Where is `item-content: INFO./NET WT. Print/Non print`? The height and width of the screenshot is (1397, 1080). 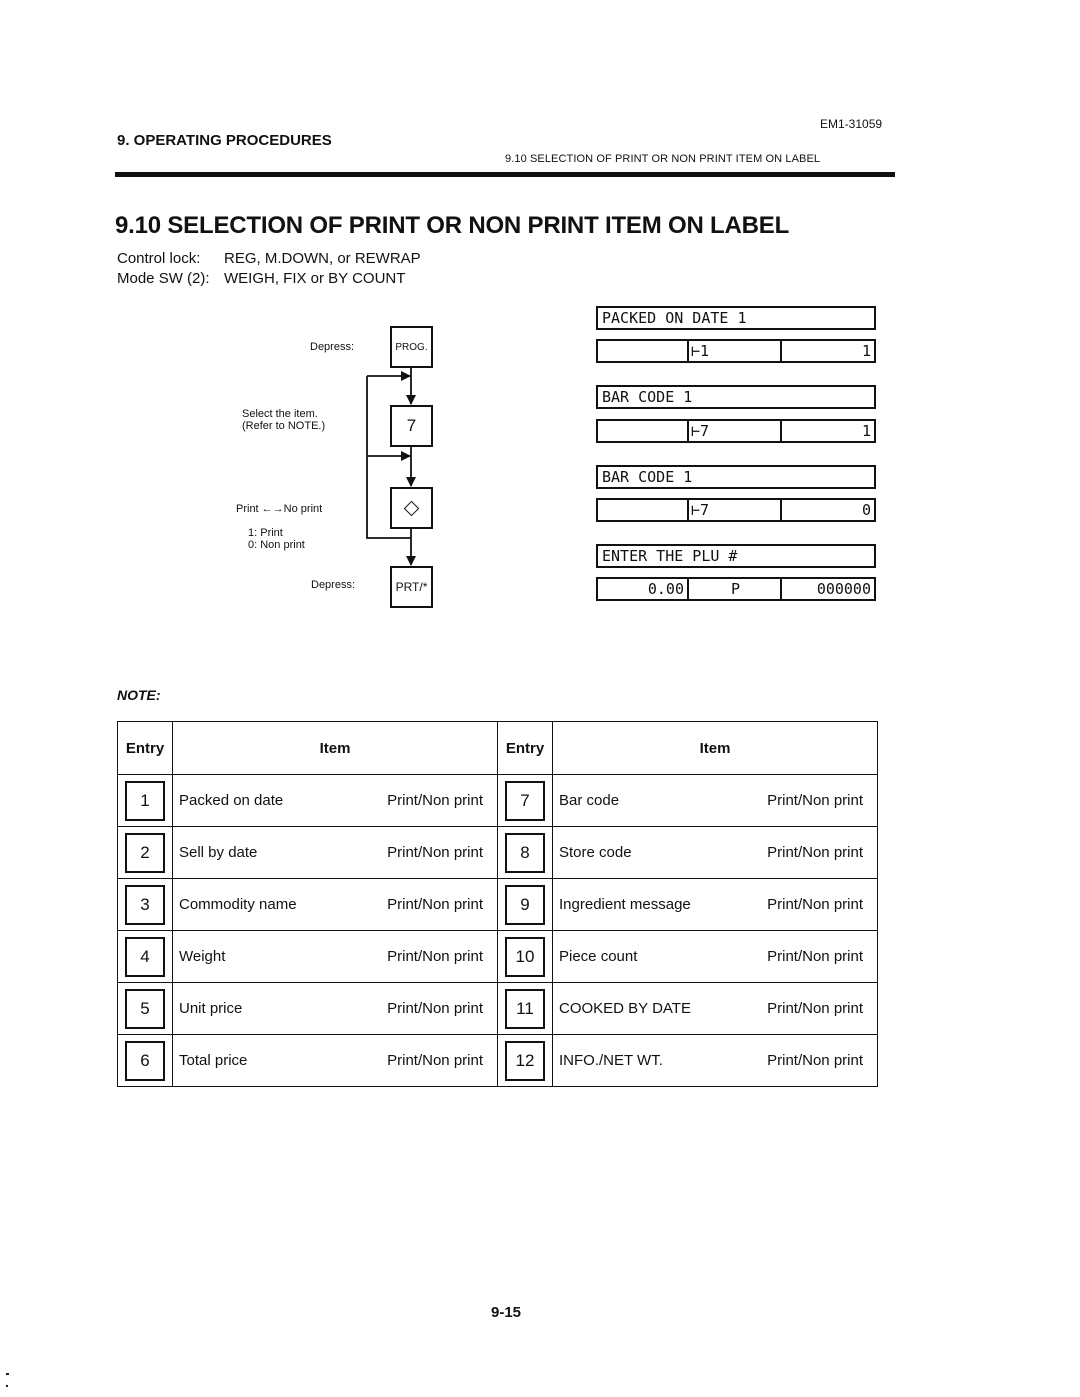 item-content: INFO./NET WT. Print/Non print is located at coordinates (715, 1060).